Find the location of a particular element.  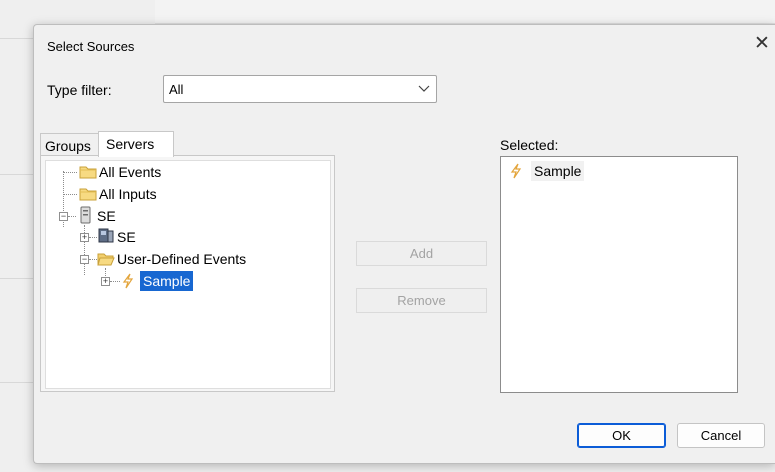

close-icon: ✕ is located at coordinates (762, 44).